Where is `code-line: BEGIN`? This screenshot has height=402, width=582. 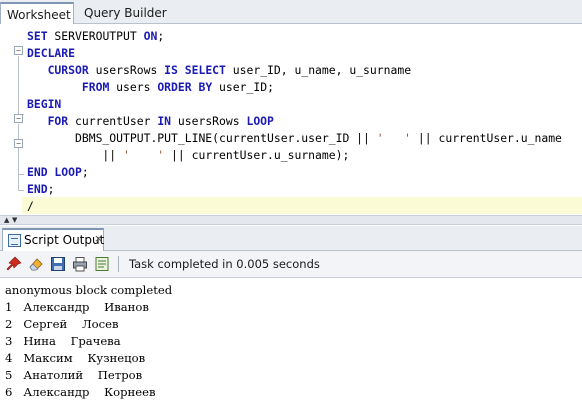 code-line: BEGIN is located at coordinates (294, 104).